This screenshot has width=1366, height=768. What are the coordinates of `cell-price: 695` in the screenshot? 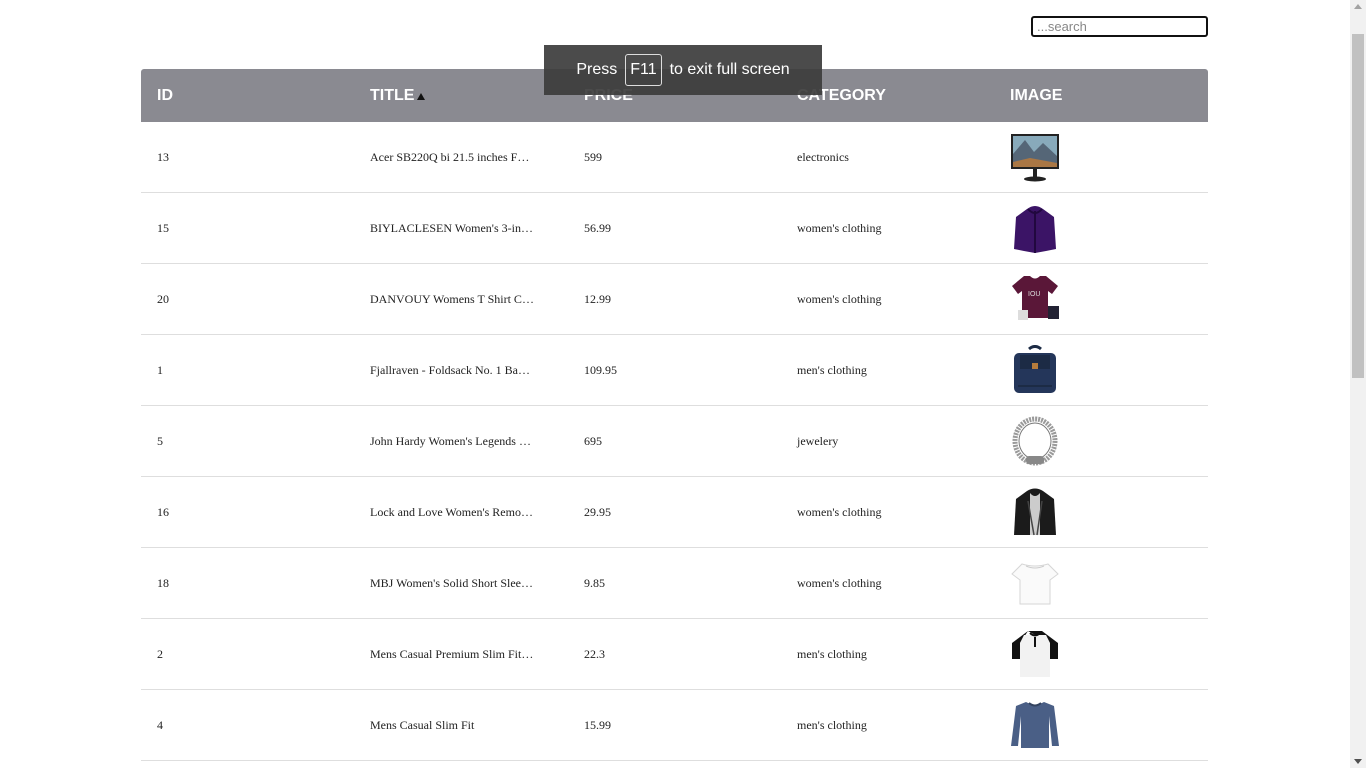 It's located at (593, 440).